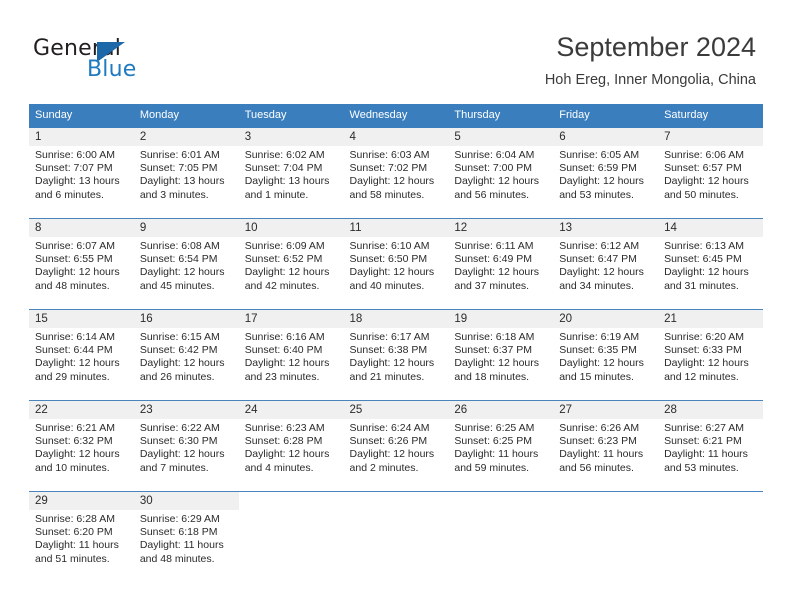  What do you see at coordinates (75, 246) in the screenshot?
I see `sunrise-text: Sunrise: 6:07 AM` at bounding box center [75, 246].